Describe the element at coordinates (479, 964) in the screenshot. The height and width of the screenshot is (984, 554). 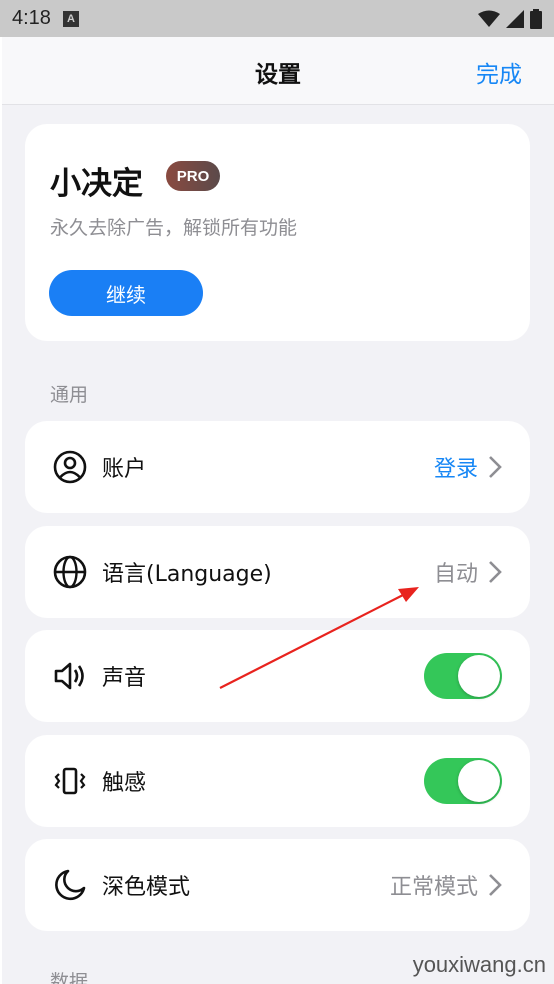
I see `watermark: youxiwang.cn` at that location.